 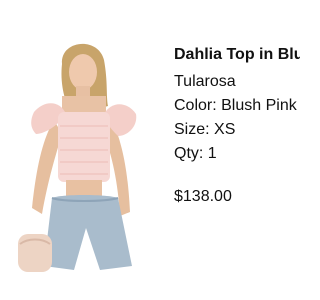 I want to click on product-size: Size: XS, so click(x=205, y=129).